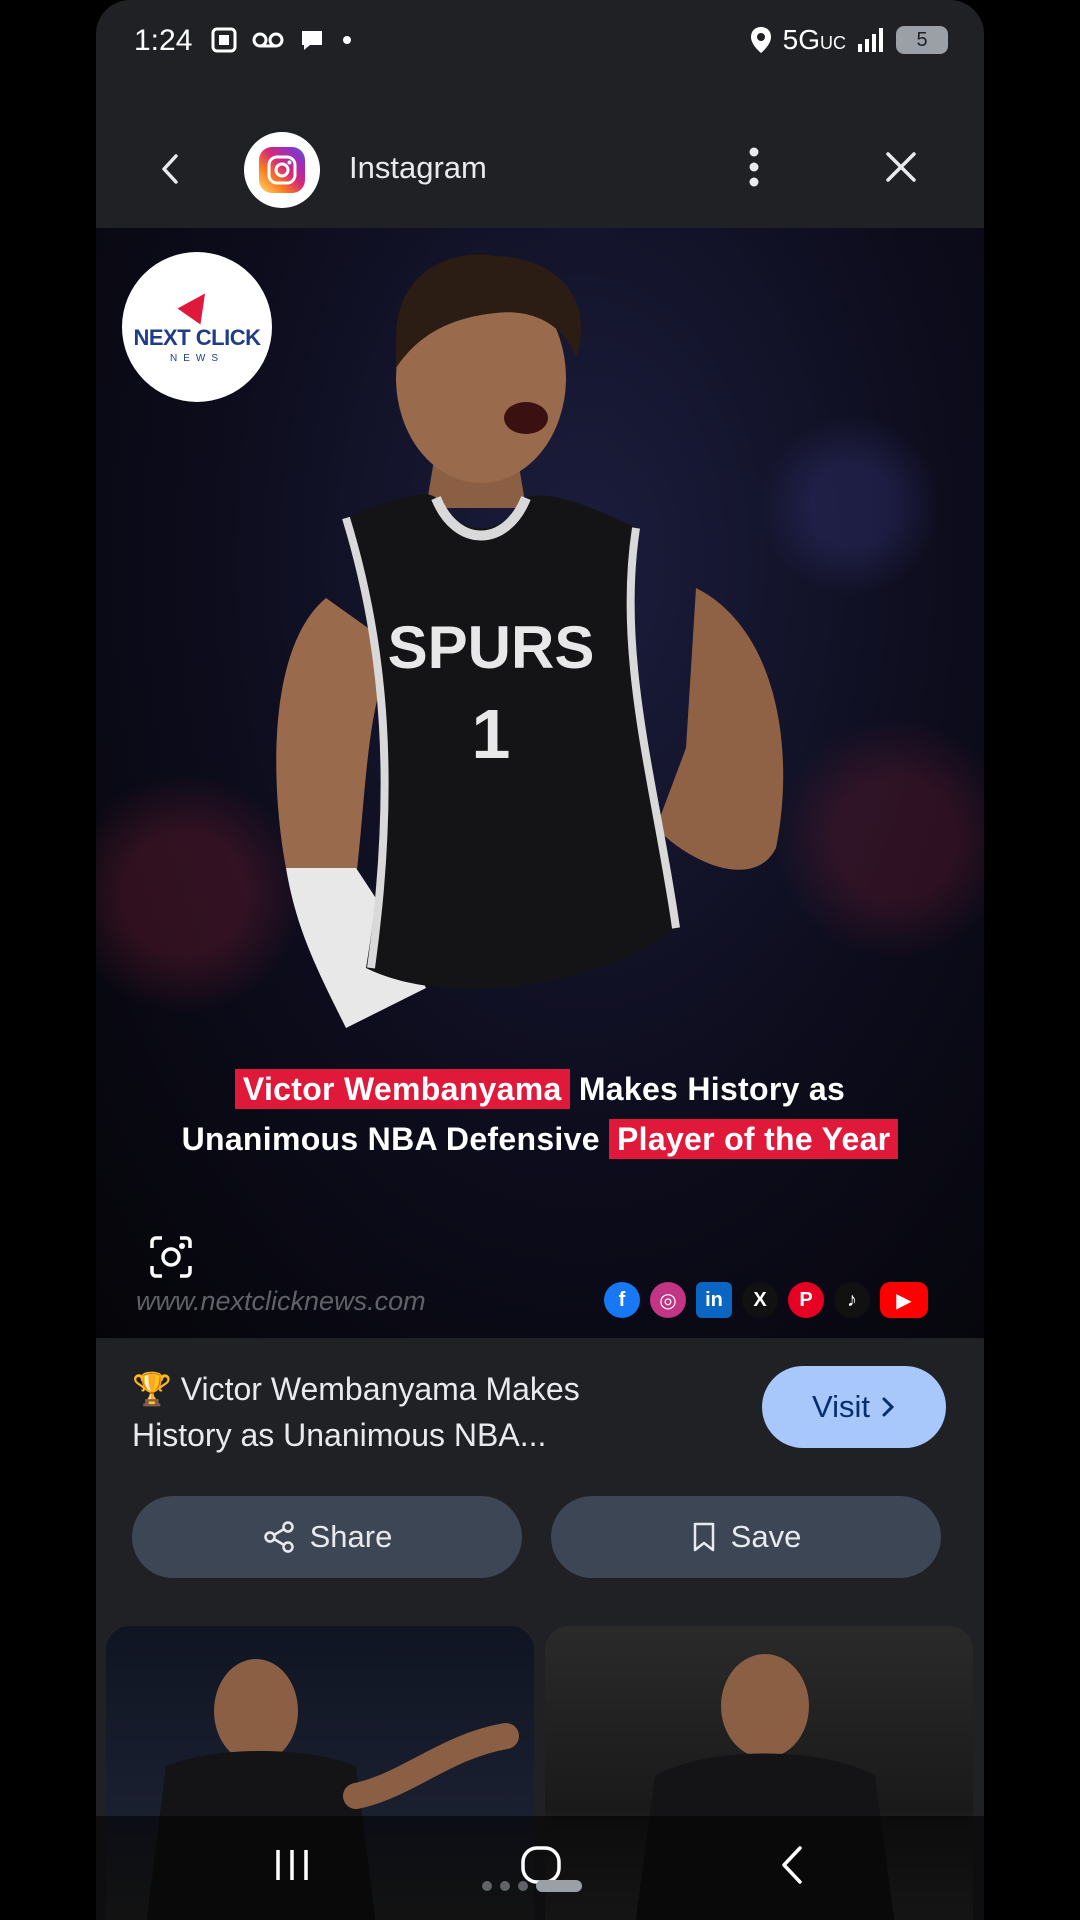 The image size is (1080, 1920). Describe the element at coordinates (224, 40) in the screenshot. I see `screenshot-icon` at that location.